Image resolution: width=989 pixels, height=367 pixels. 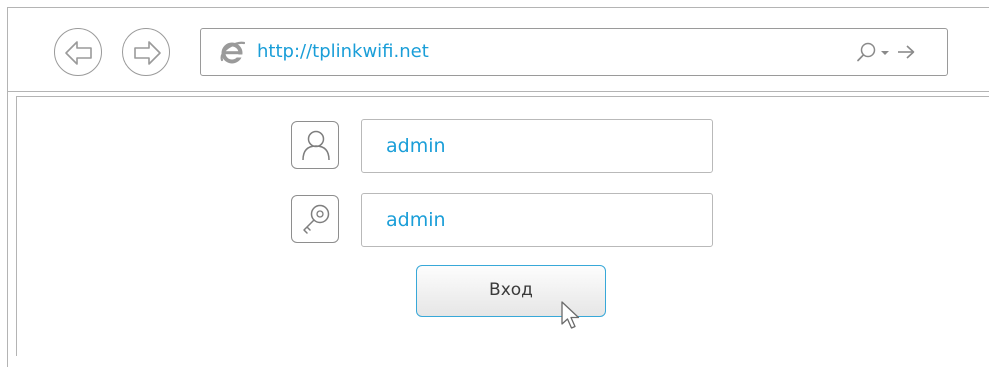 What do you see at coordinates (537, 146) in the screenshot?
I see `username-field: admin` at bounding box center [537, 146].